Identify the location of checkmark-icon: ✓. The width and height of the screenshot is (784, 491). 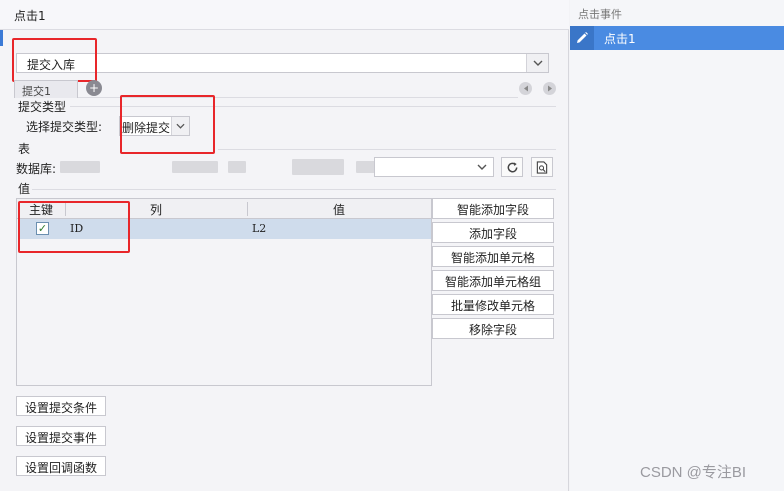
(42, 228).